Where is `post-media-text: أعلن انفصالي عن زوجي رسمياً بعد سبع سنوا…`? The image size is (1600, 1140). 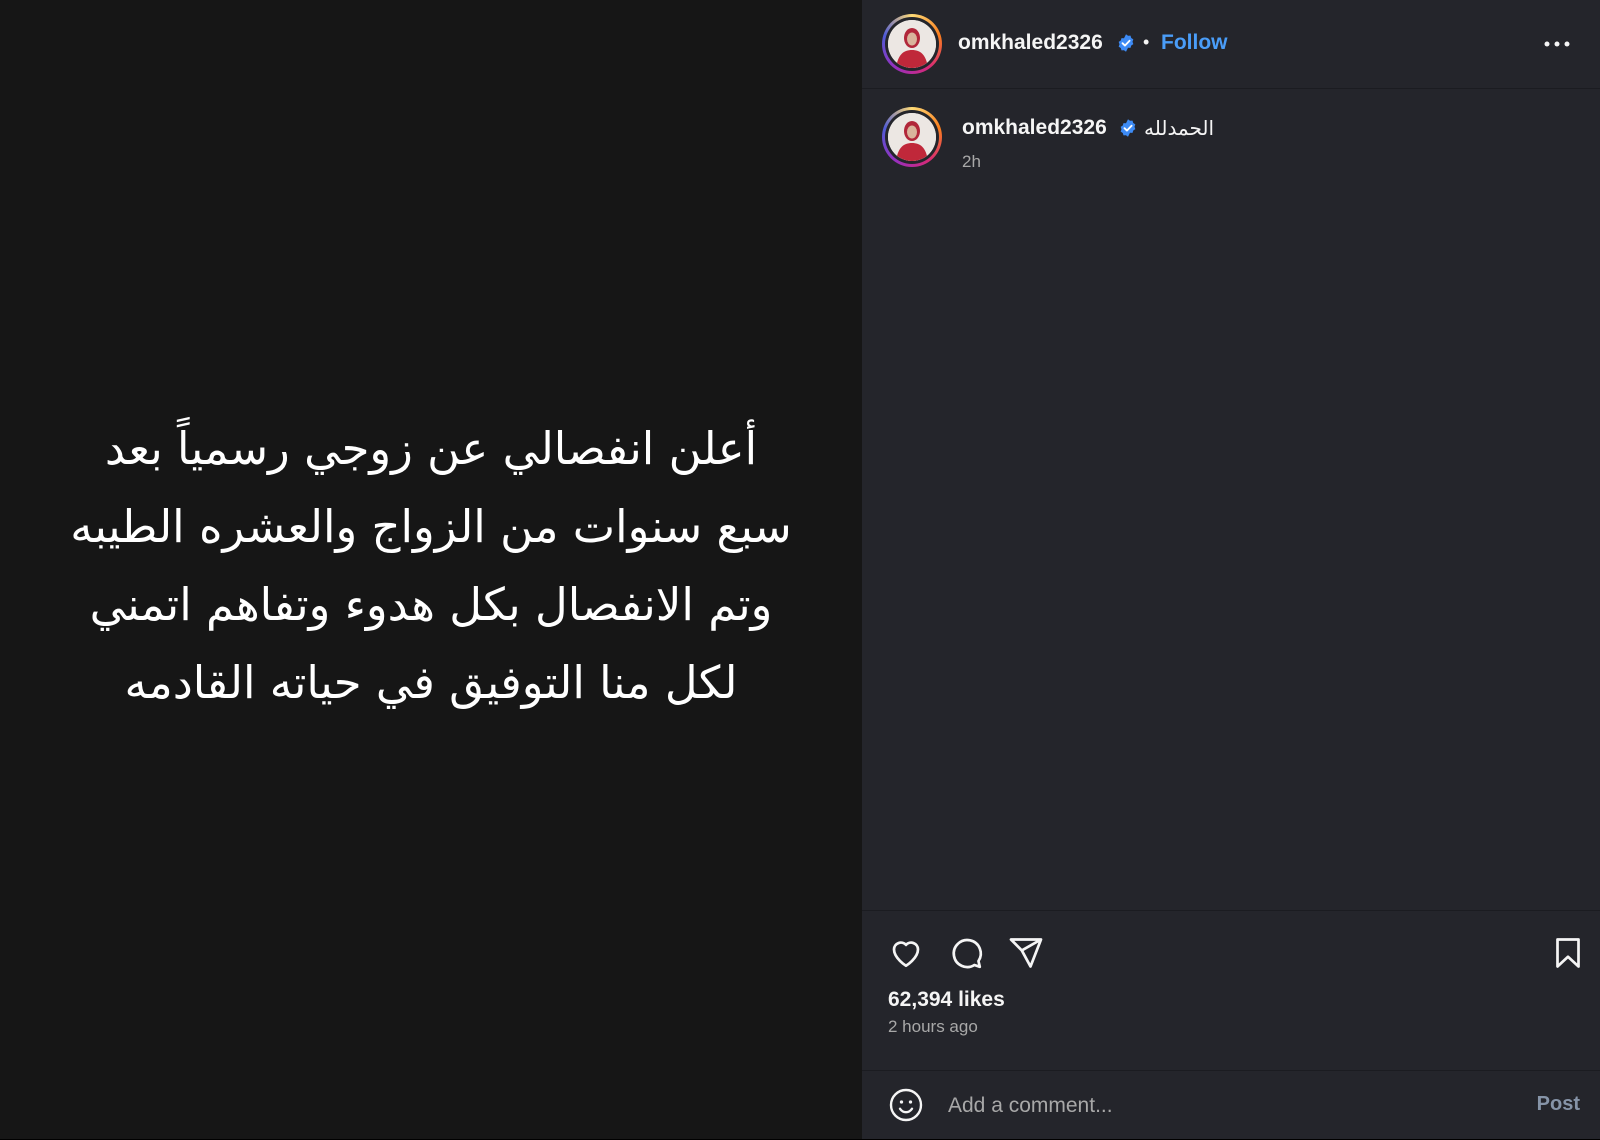
post-media-text: أعلن انفصالي عن زوجي رسمياً بعد سبع سنوا… is located at coordinates (431, 566).